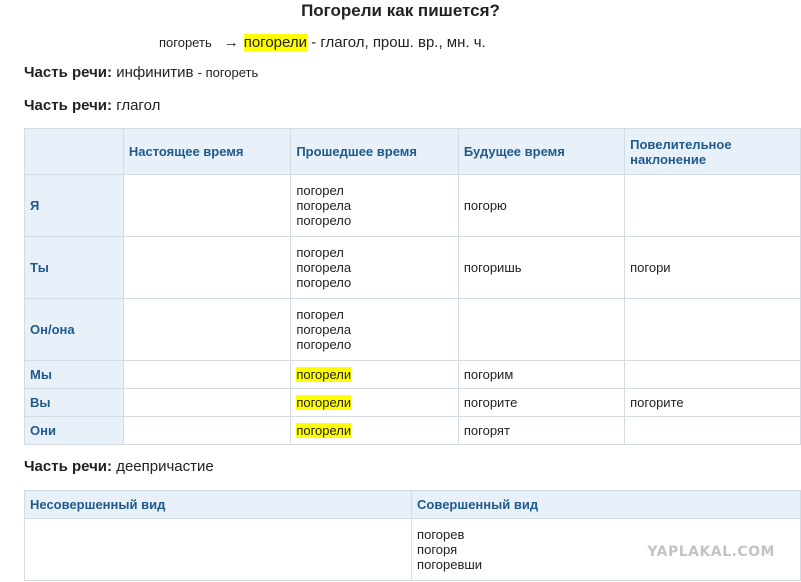 The height and width of the screenshot is (582, 801). I want to click on pos-infinitive: Часть речи: инфинитив - погореть, so click(141, 72).